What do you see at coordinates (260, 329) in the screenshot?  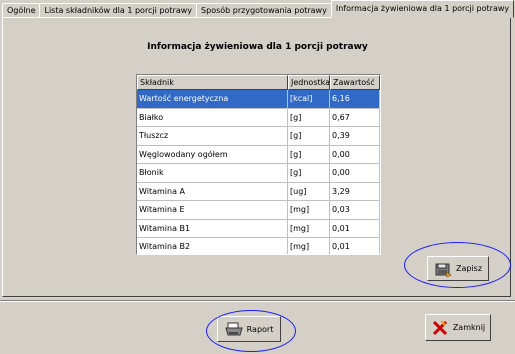 I see `report-button-label: Raport` at bounding box center [260, 329].